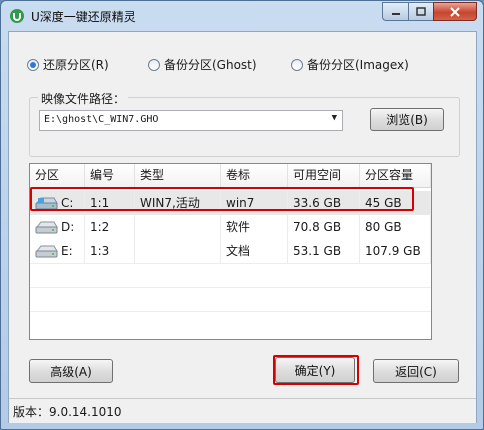 Image resolution: width=484 pixels, height=430 pixels. Describe the element at coordinates (254, 227) in the screenshot. I see `cell-label: 软件` at that location.